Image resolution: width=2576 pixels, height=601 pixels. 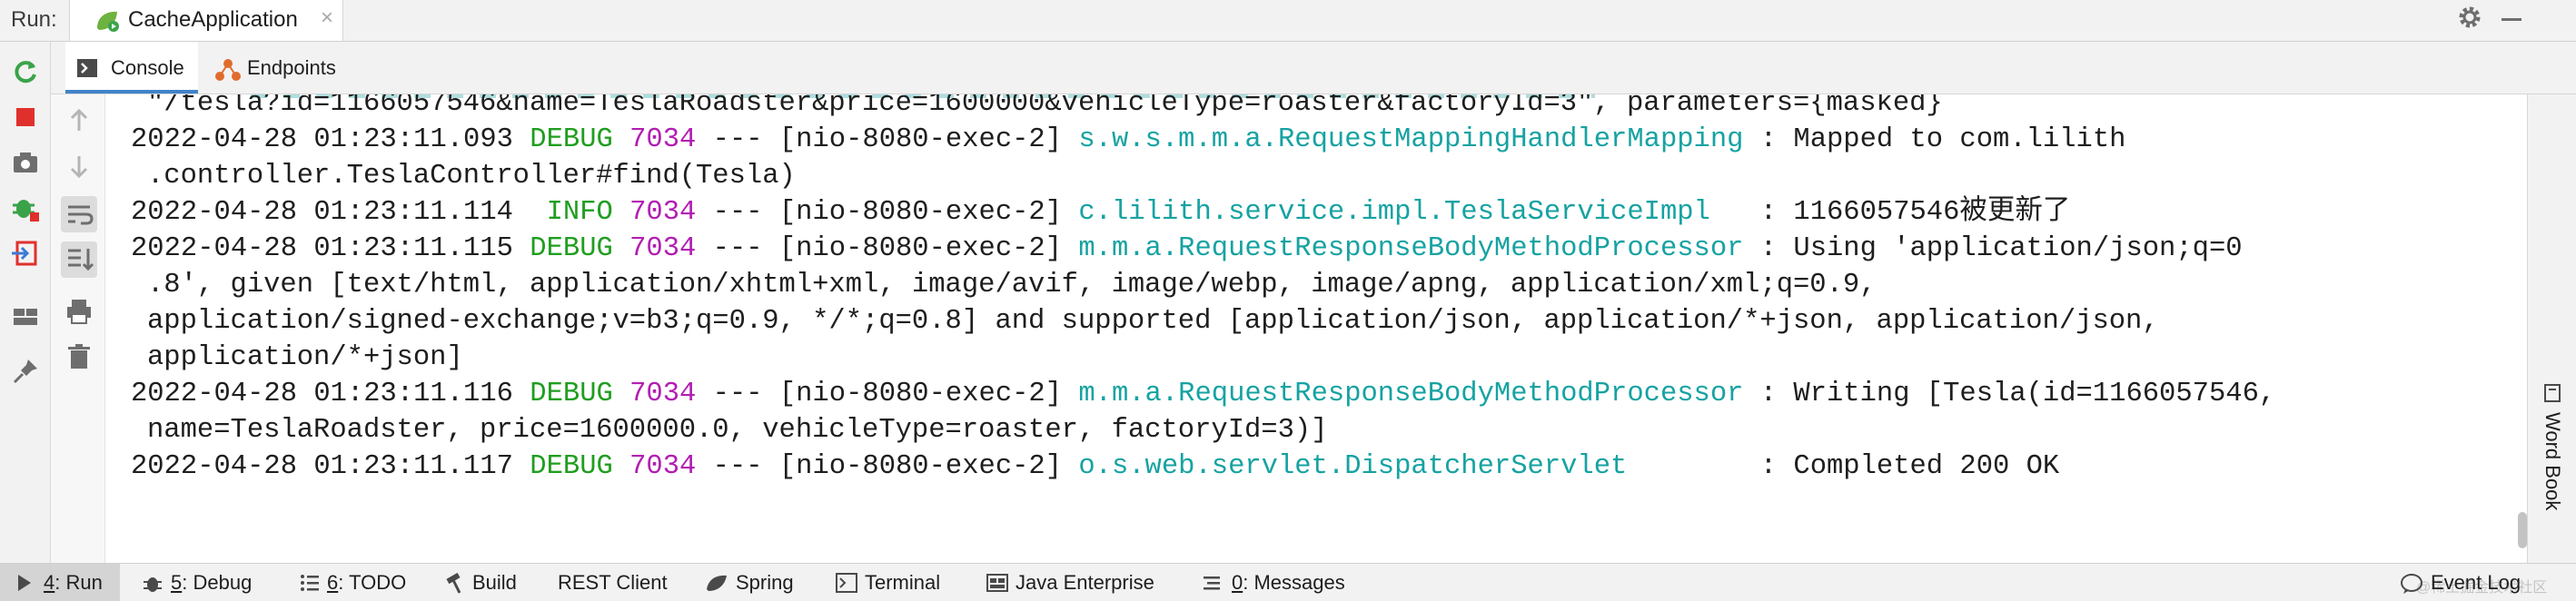 I want to click on log-message: : Writing [Tesla(id=1166057546,, so click(x=2017, y=394).